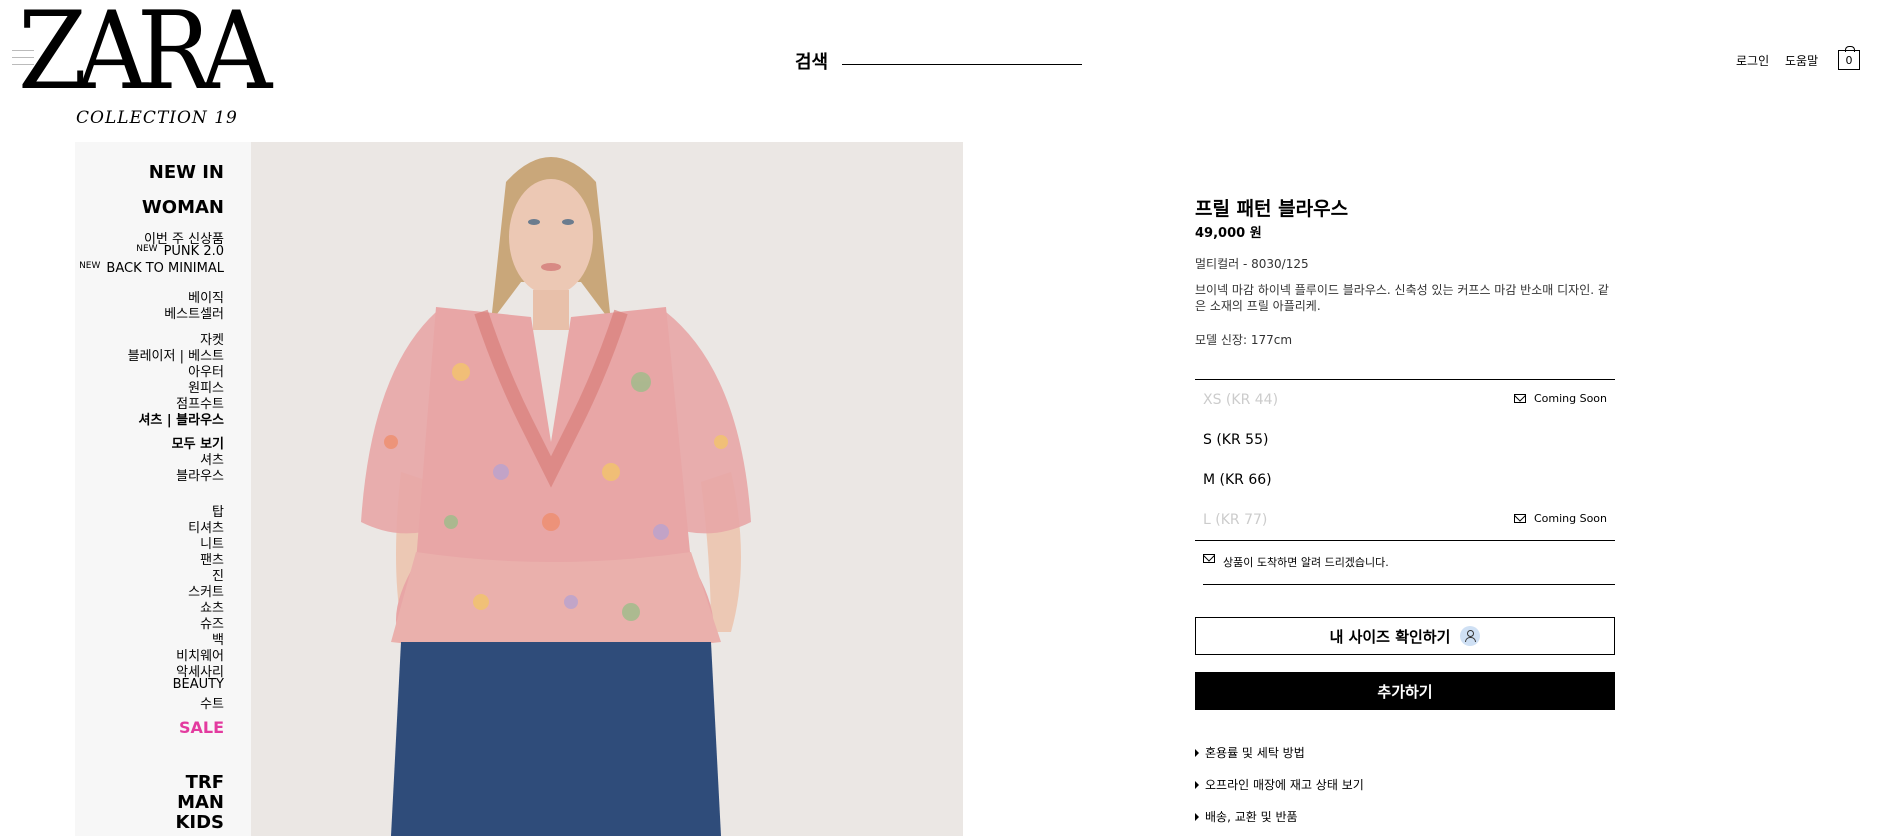 This screenshot has width=1877, height=836. Describe the element at coordinates (1470, 636) in the screenshot. I see `person-icon` at that location.